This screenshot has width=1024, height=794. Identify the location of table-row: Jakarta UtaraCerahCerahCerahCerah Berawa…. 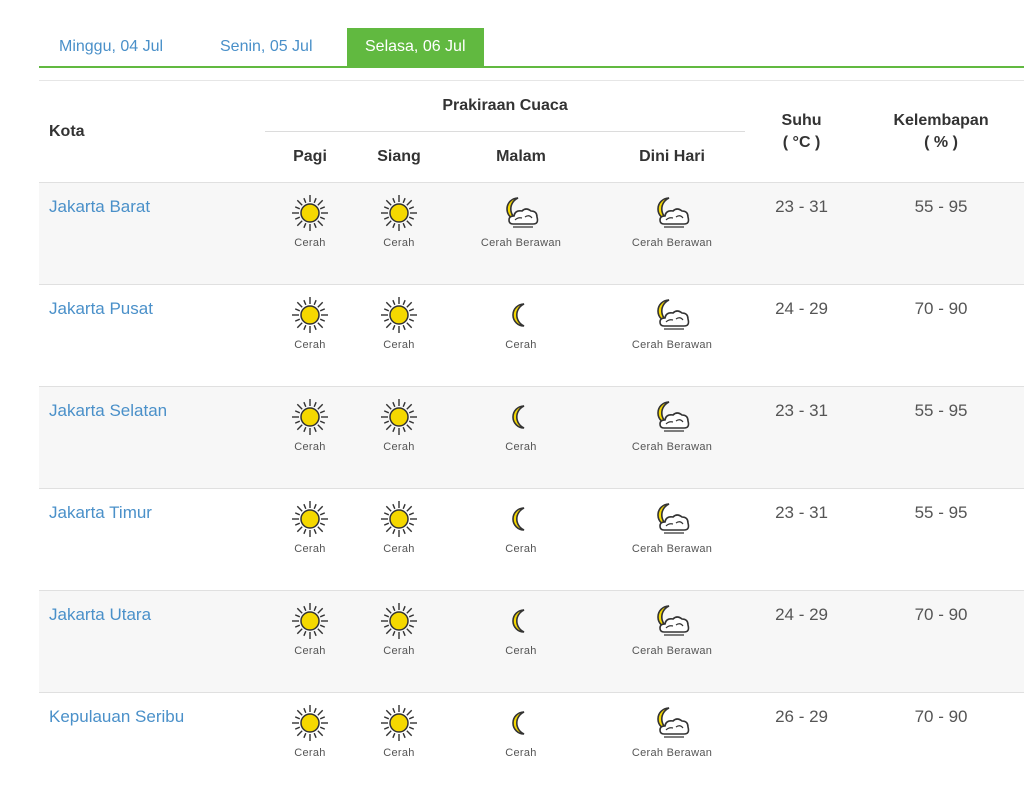
(531, 642).